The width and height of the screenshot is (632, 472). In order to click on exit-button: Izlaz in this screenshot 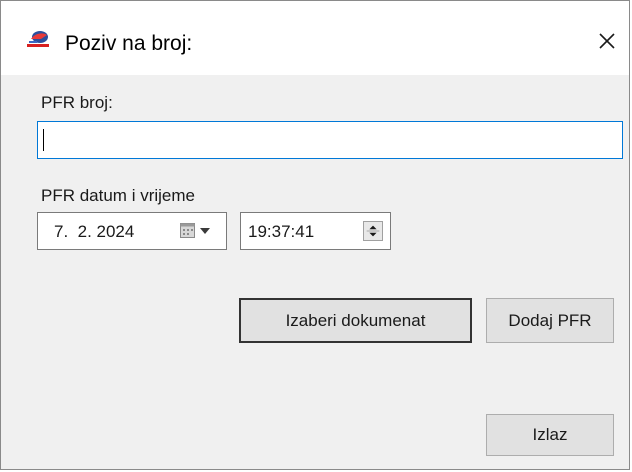, I will do `click(550, 435)`.